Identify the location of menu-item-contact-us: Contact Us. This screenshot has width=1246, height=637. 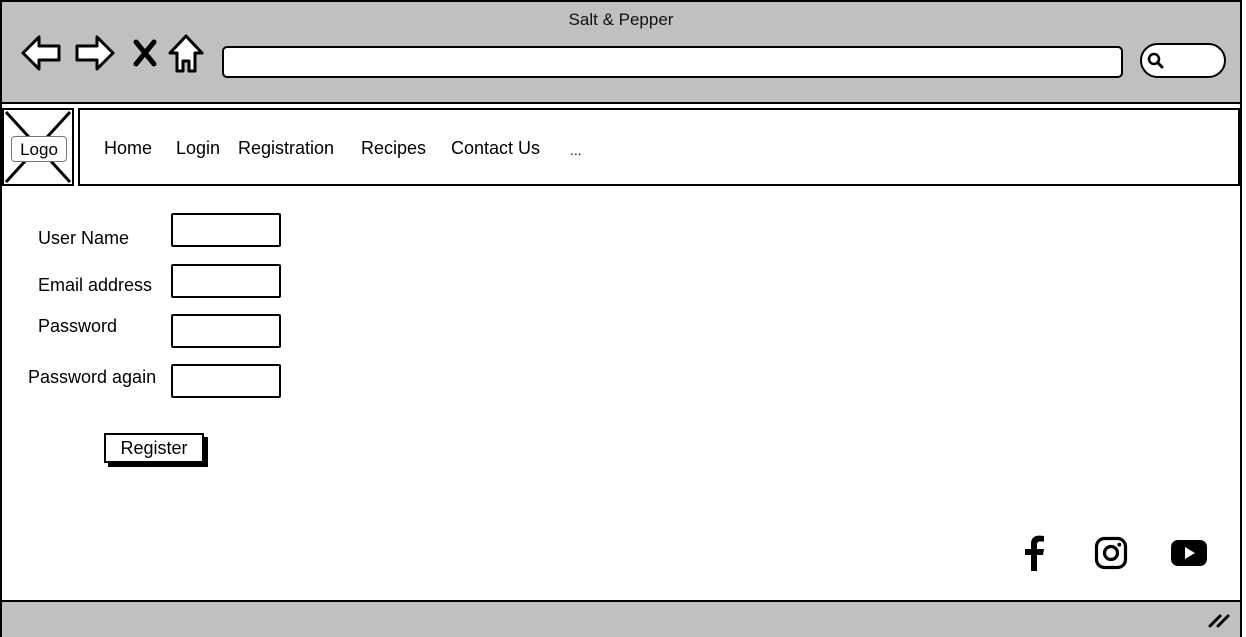
(495, 148).